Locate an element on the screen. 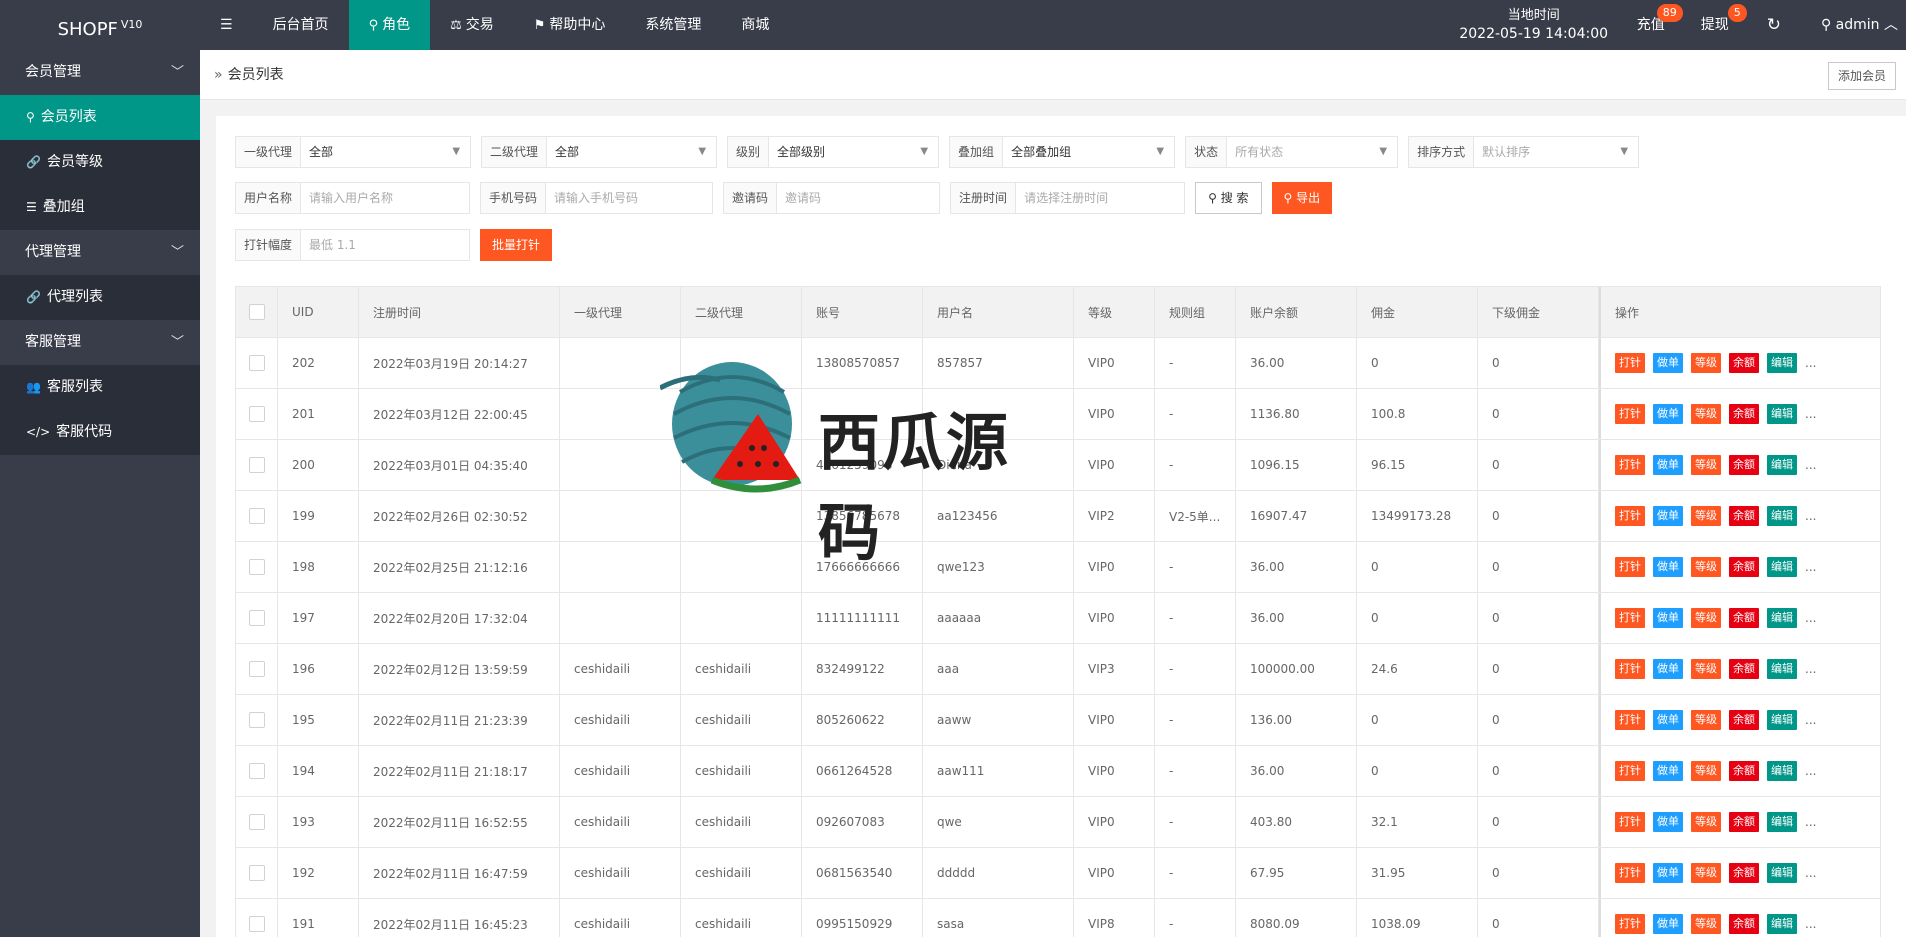 This screenshot has height=937, width=1906. sidebar-item-agent-list: 🔗 代理列表 is located at coordinates (100, 297).